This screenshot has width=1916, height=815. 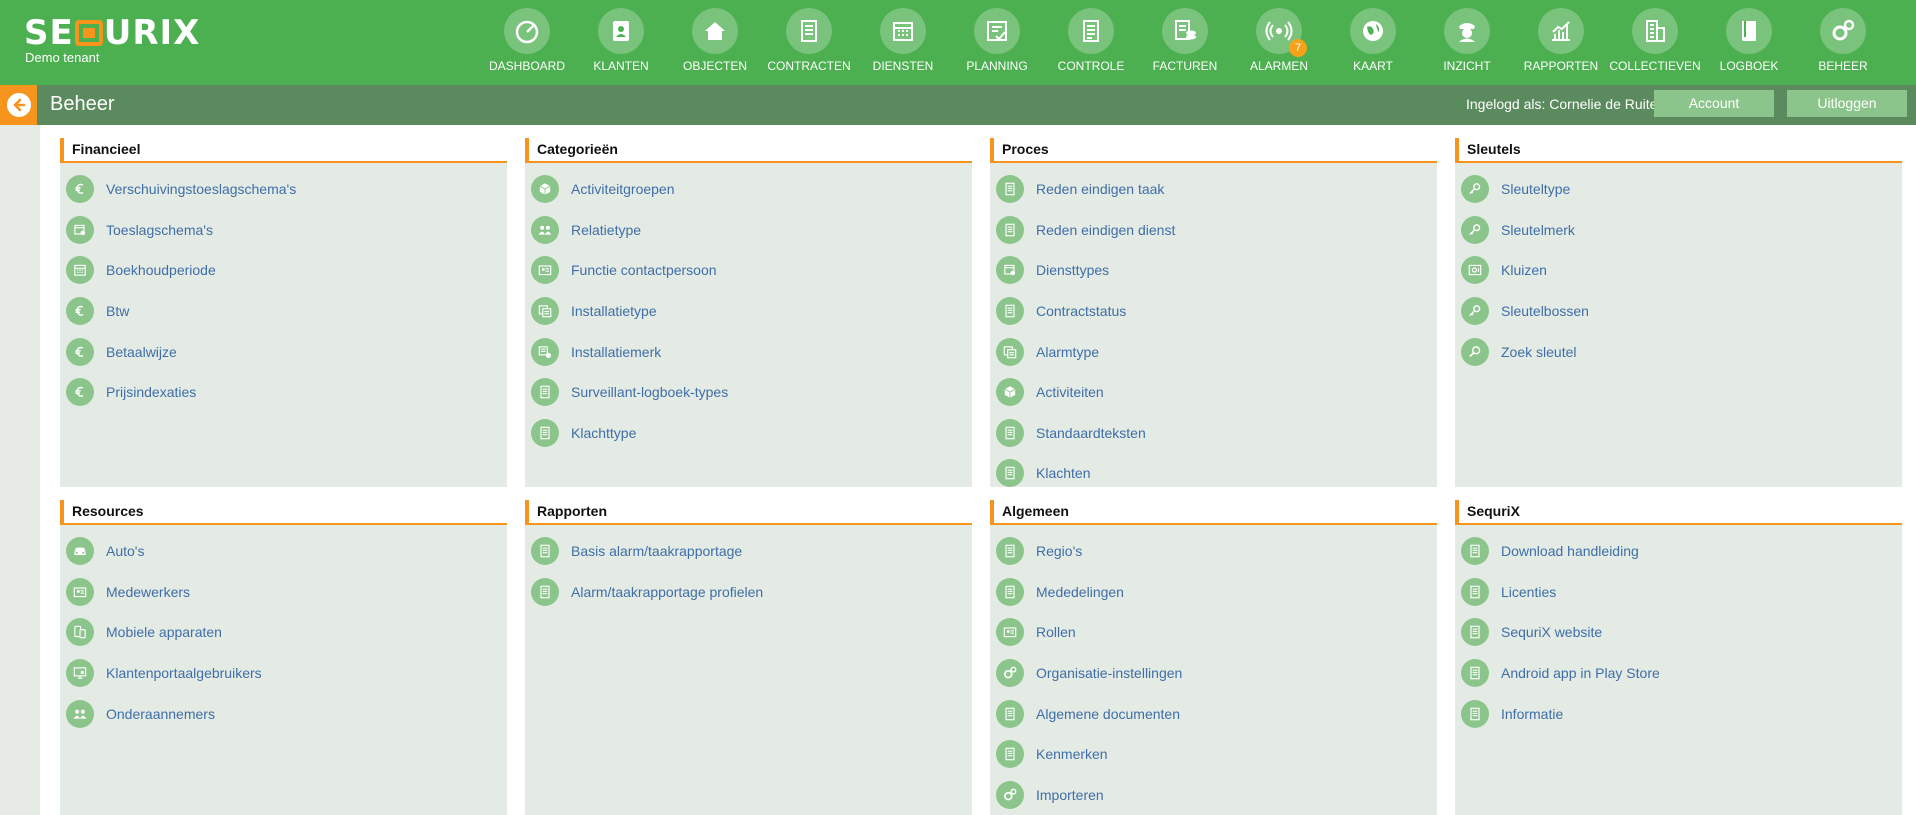 I want to click on admin-link-label: Rollen, so click(x=1056, y=632).